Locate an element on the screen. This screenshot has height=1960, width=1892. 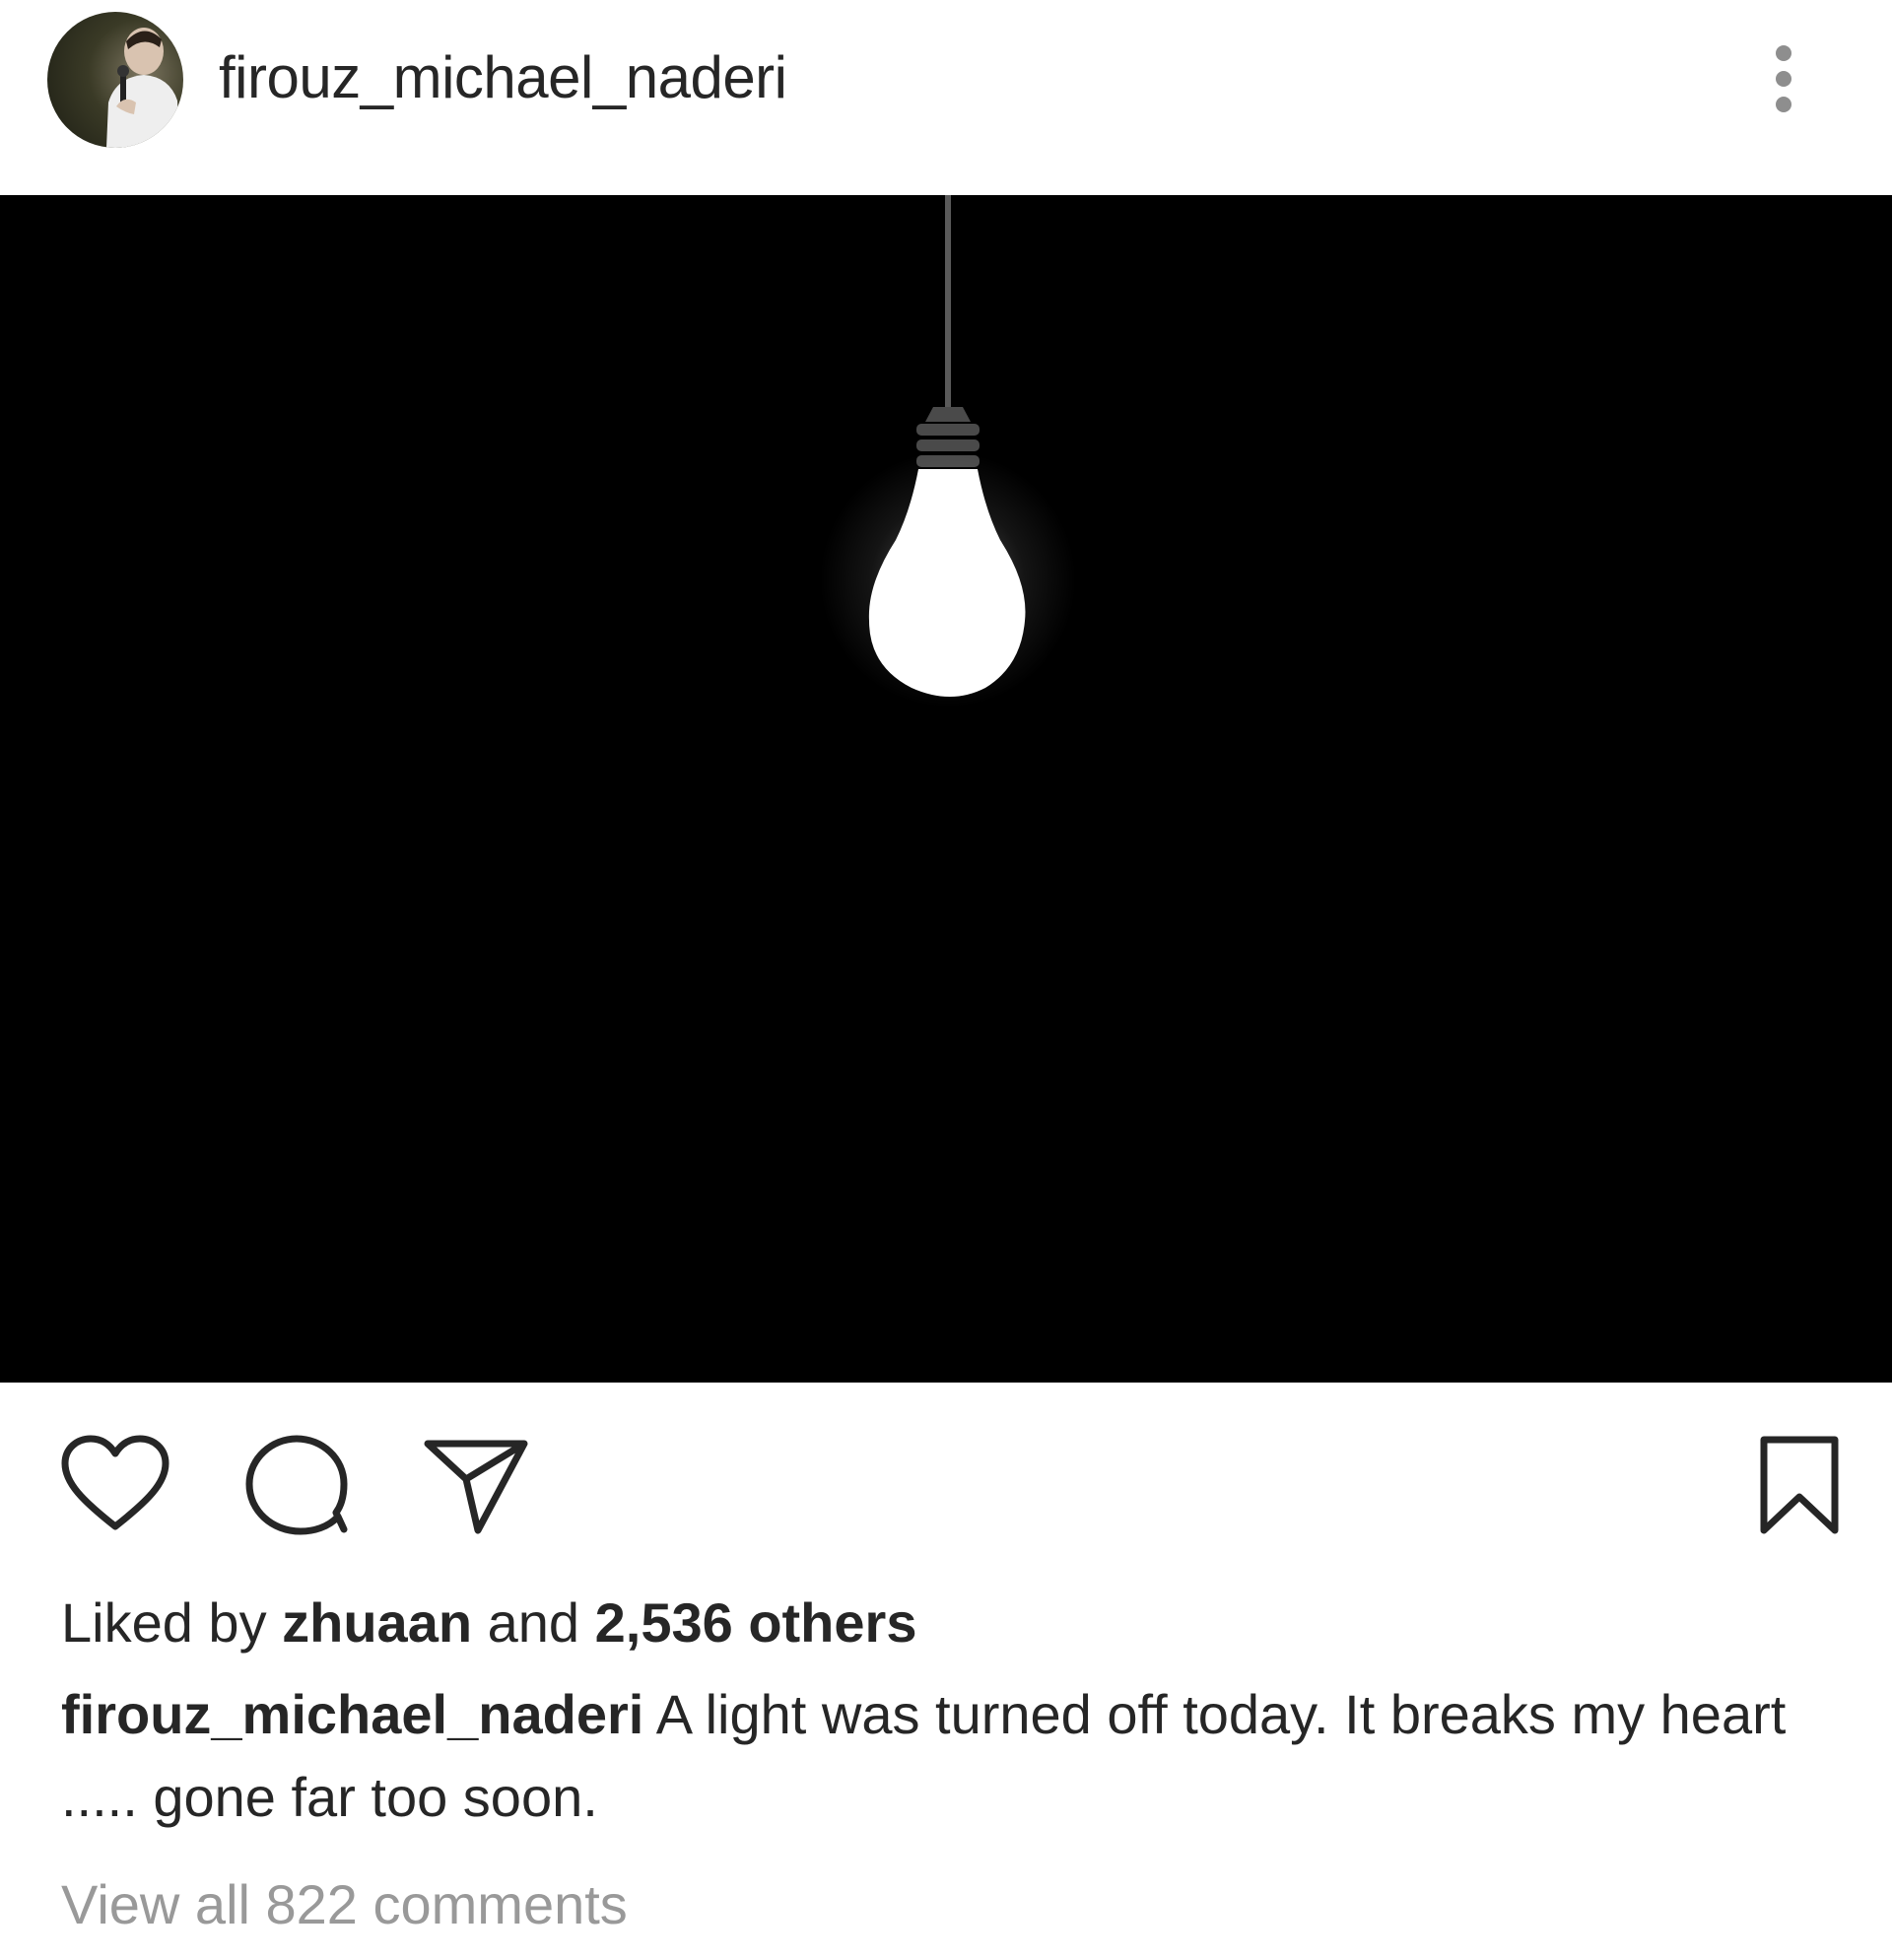
view-all-comments-link: View all 822 comments is located at coordinates (344, 1904).